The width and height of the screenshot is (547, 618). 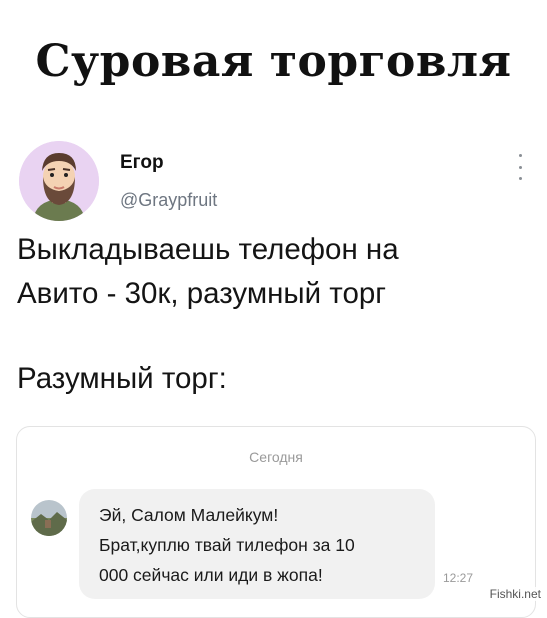 What do you see at coordinates (515, 594) in the screenshot?
I see `watermark: Fishki.net` at bounding box center [515, 594].